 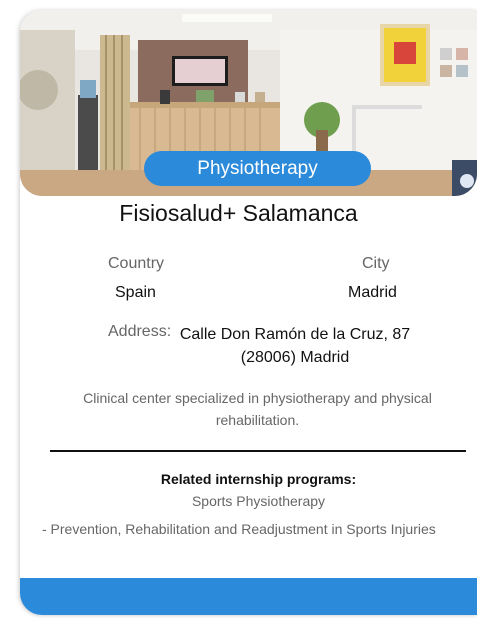 What do you see at coordinates (258, 451) in the screenshot?
I see `divider` at bounding box center [258, 451].